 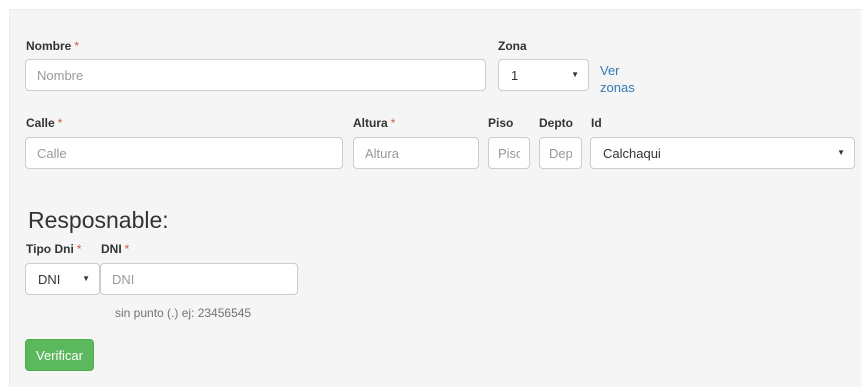 What do you see at coordinates (62, 279) in the screenshot?
I see `tipo-dni-select: DNI ▼` at bounding box center [62, 279].